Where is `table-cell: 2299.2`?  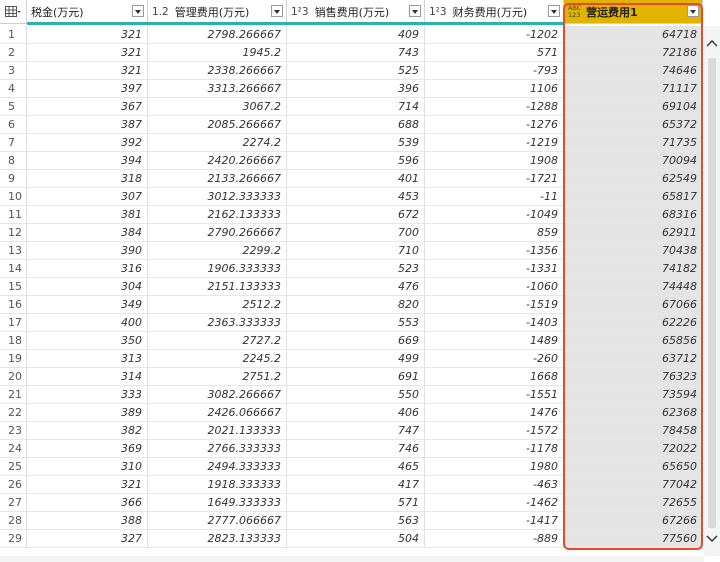 table-cell: 2299.2 is located at coordinates (217, 251).